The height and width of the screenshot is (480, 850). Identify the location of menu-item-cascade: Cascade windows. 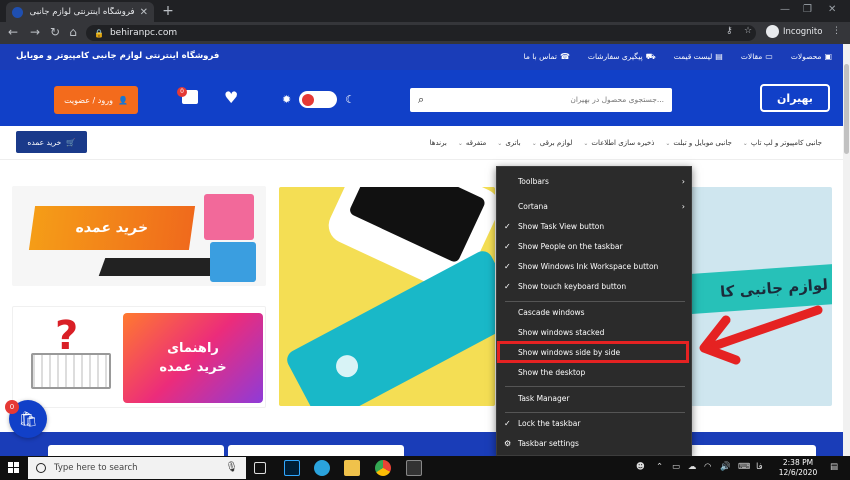
(595, 312).